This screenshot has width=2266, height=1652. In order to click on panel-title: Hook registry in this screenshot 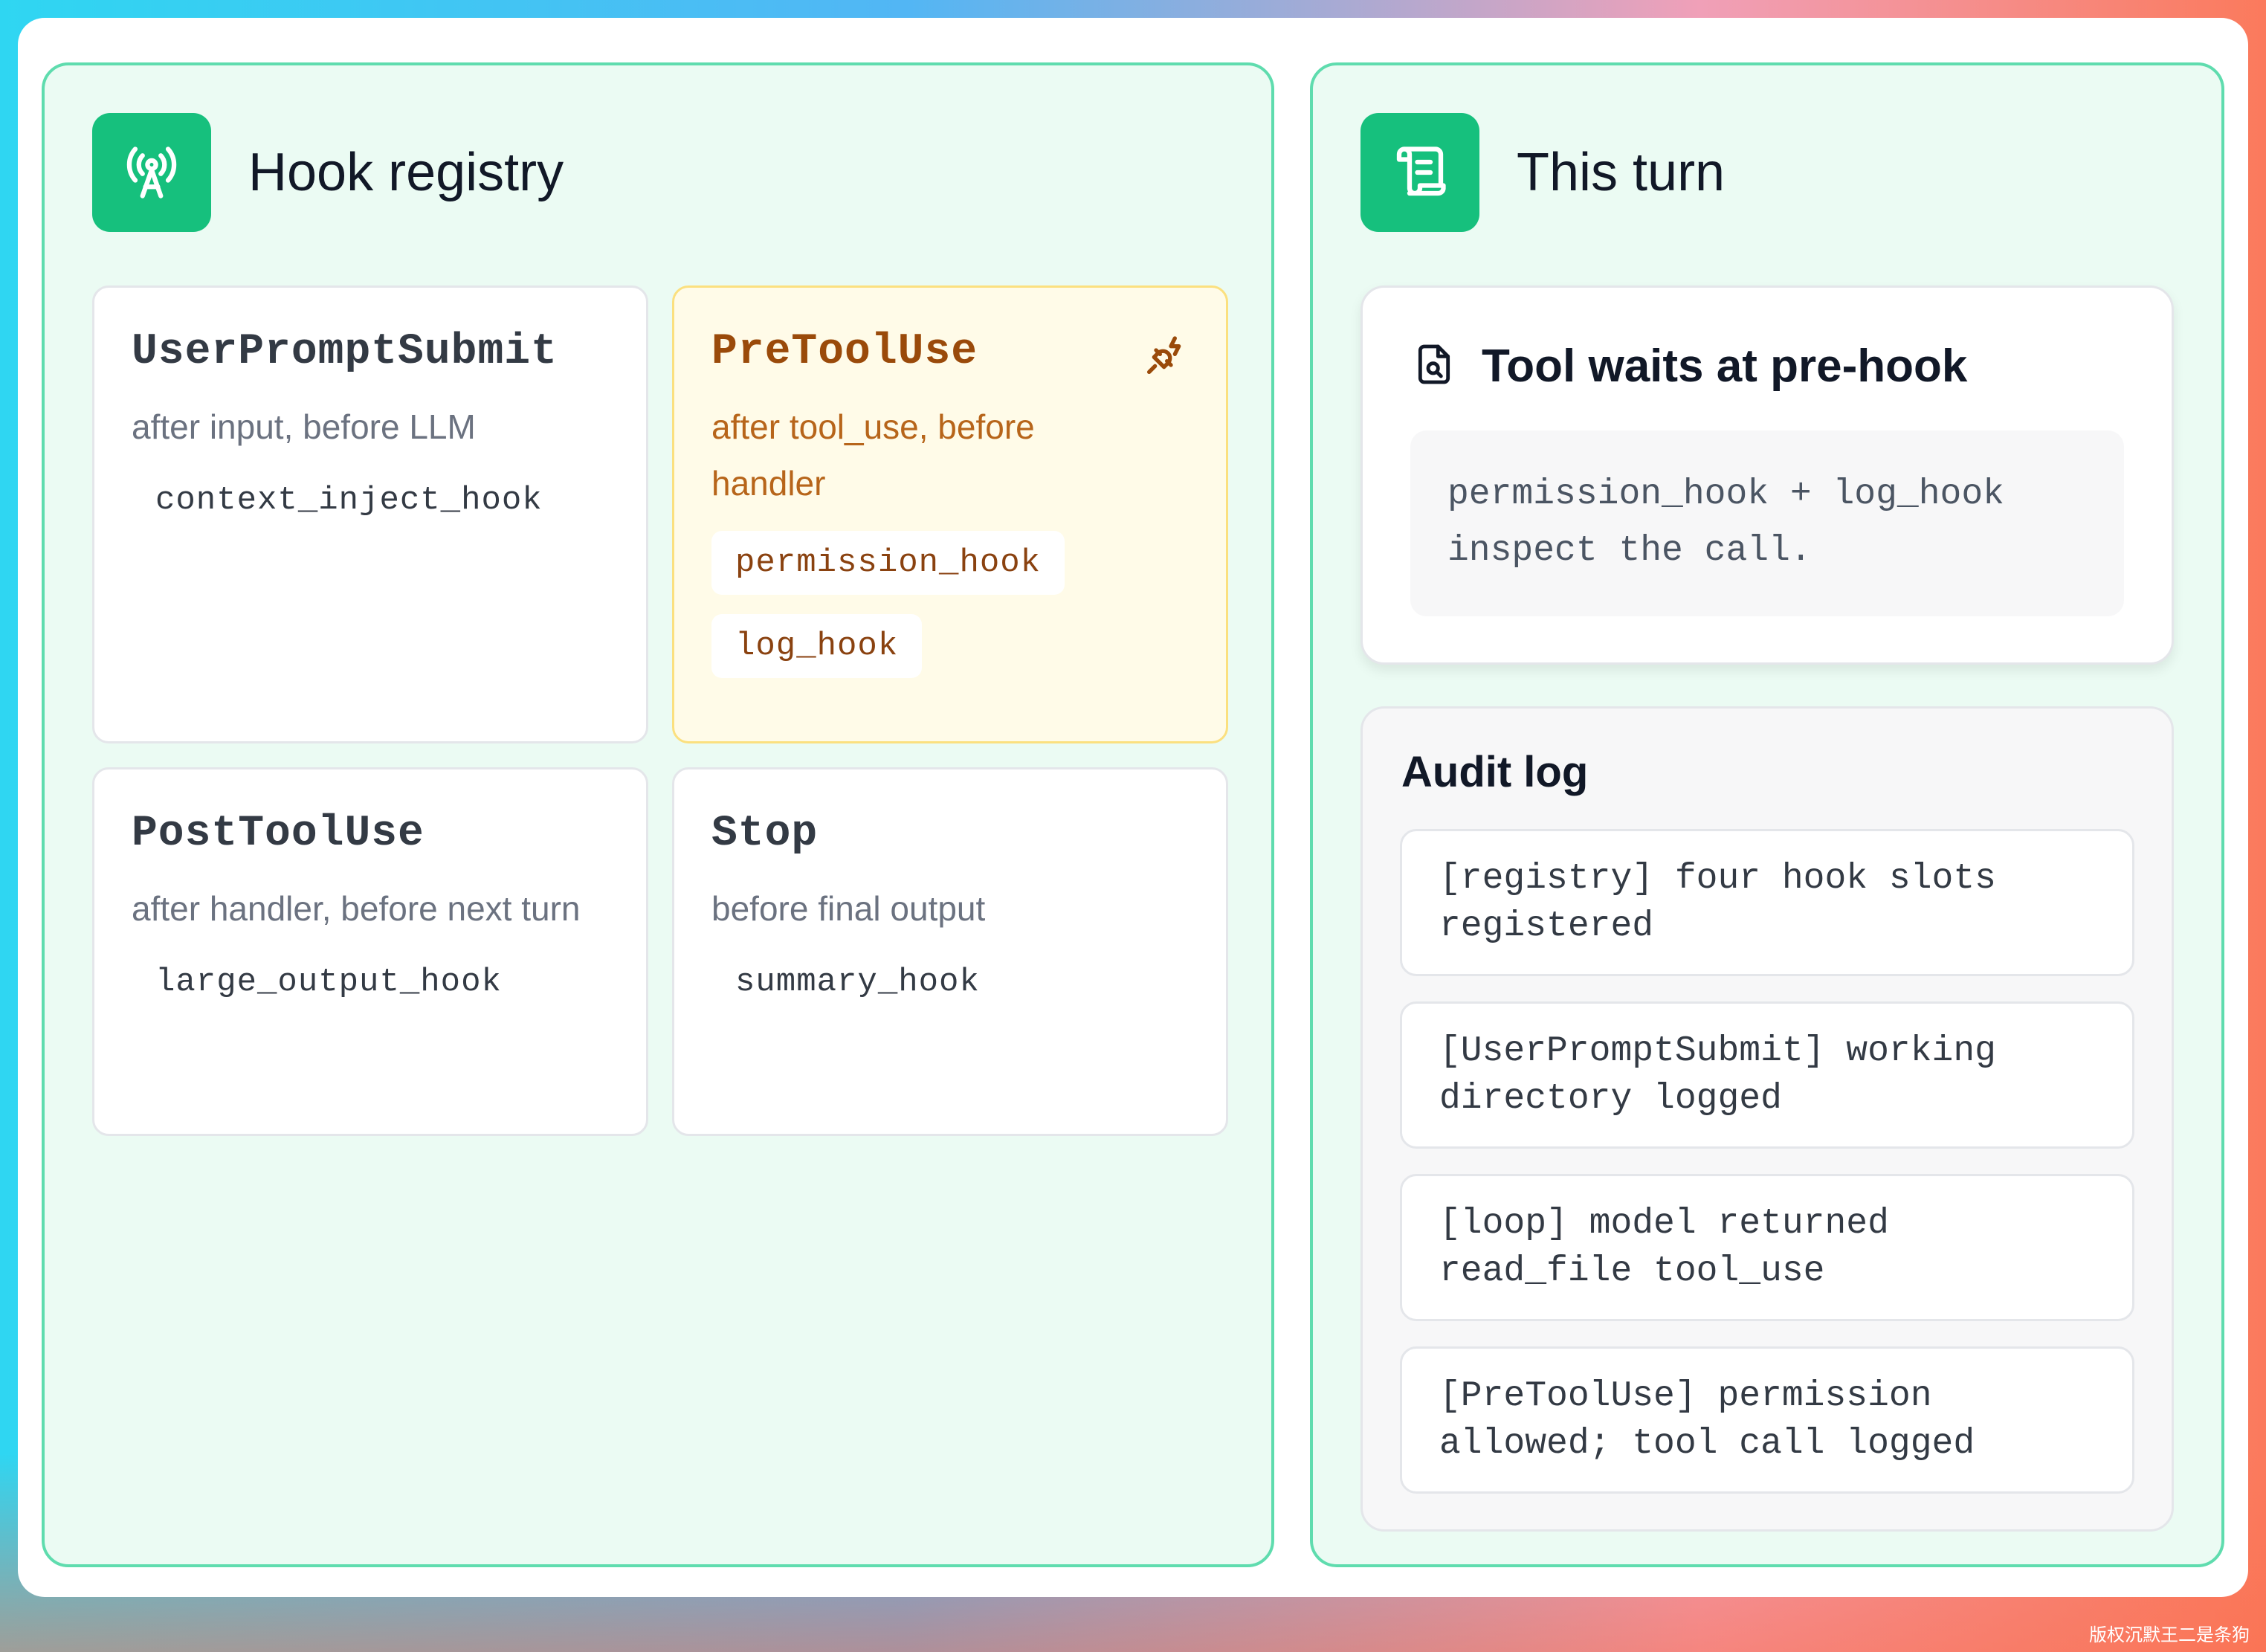, I will do `click(406, 172)`.